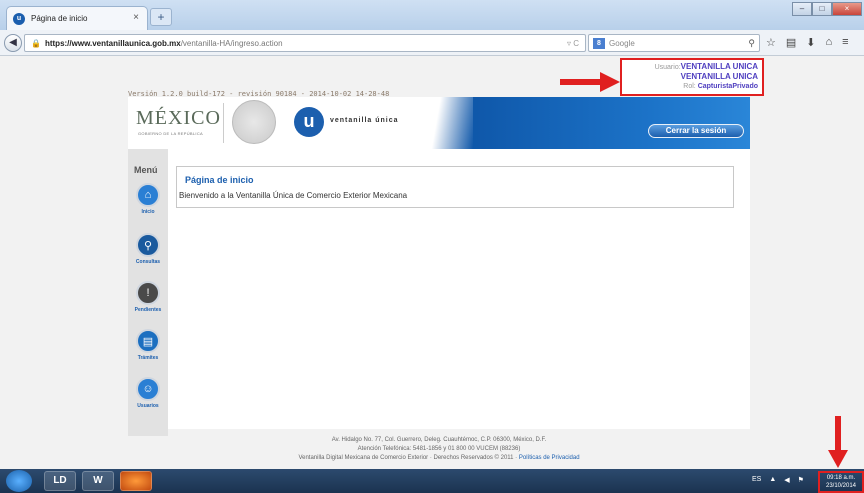  What do you see at coordinates (136, 481) in the screenshot?
I see `firefox-icon` at bounding box center [136, 481].